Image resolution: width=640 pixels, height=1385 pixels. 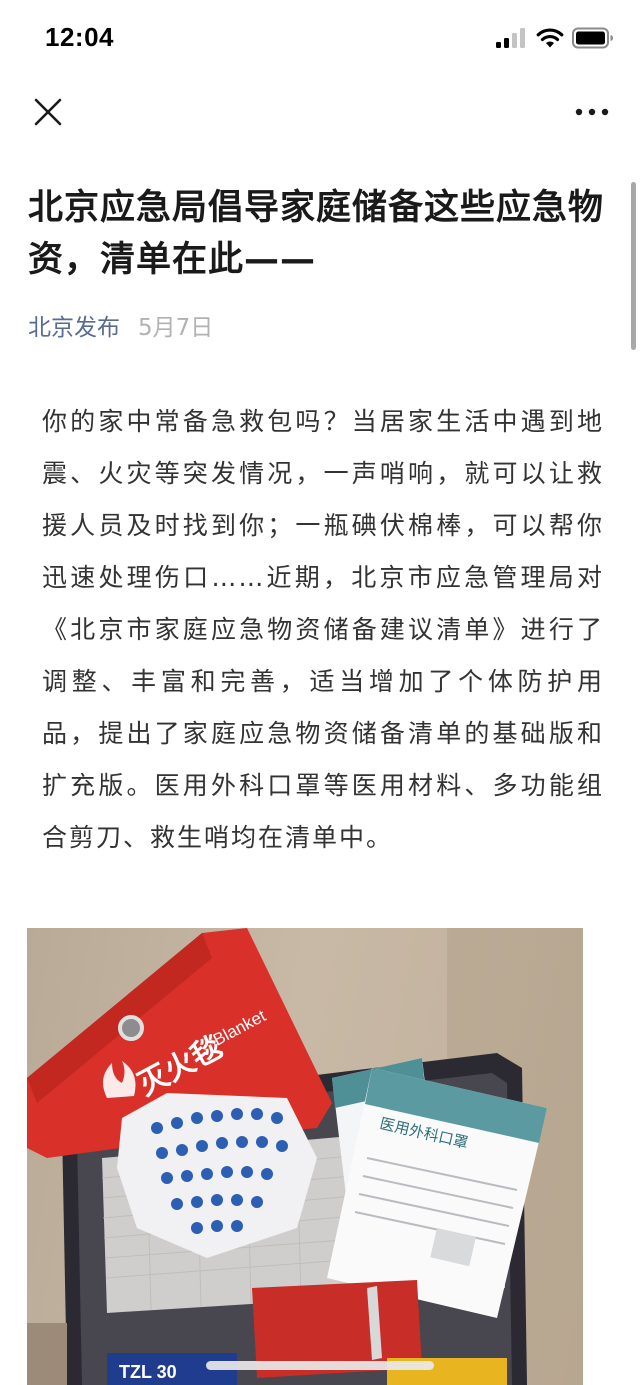 I want to click on signal-icon, so click(x=510, y=38).